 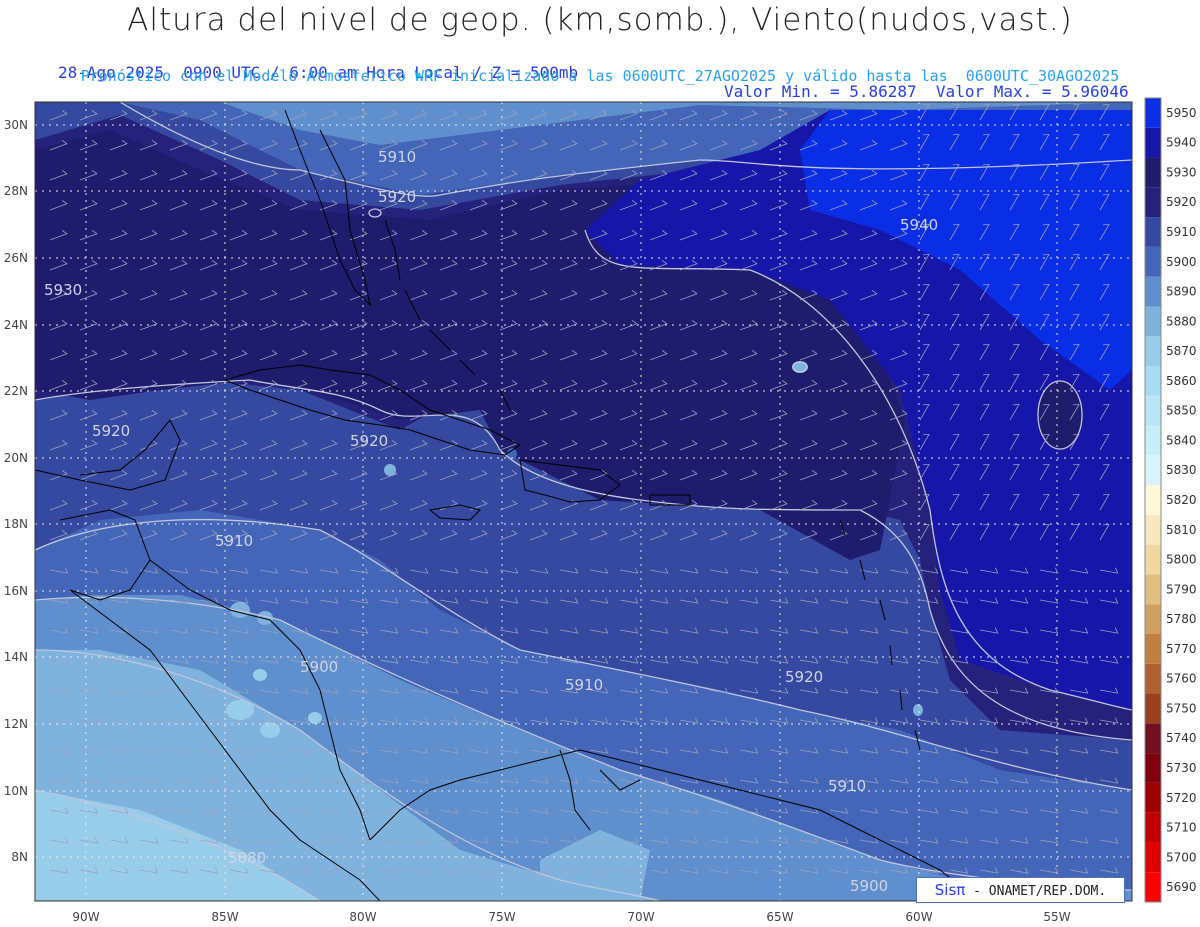 What do you see at coordinates (16, 325) in the screenshot?
I see `lat-tick-label: 24N` at bounding box center [16, 325].